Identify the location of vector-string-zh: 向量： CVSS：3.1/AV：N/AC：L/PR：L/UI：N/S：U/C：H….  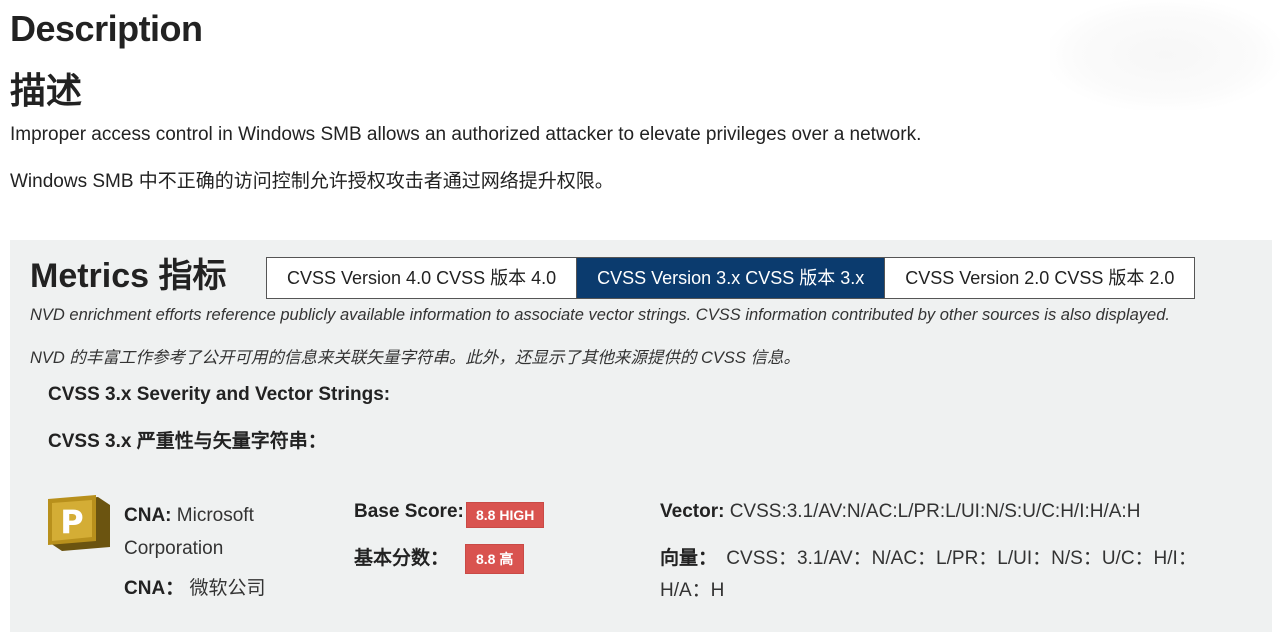
(950, 575).